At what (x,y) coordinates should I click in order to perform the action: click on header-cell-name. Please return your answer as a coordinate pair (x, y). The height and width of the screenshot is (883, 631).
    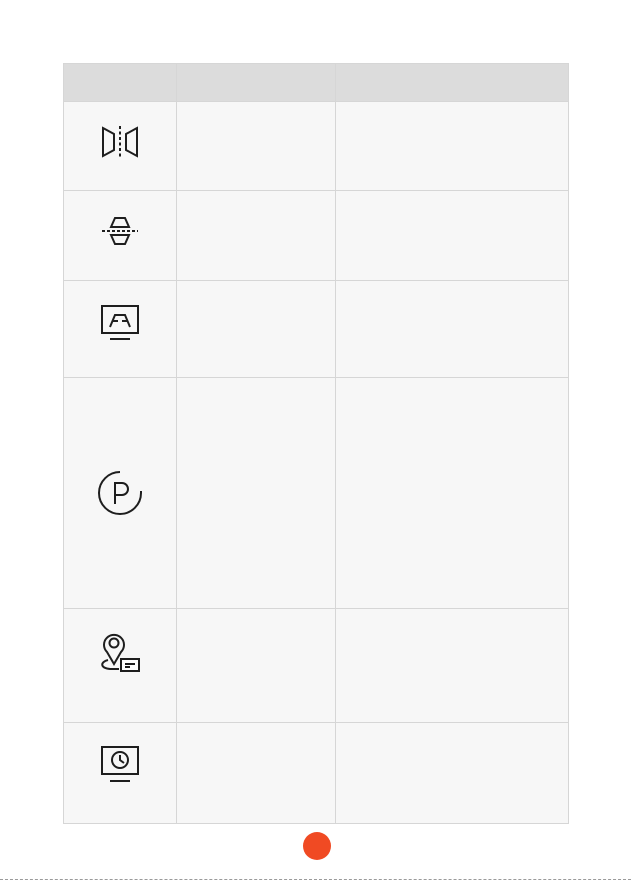
    Looking at the image, I should click on (256, 82).